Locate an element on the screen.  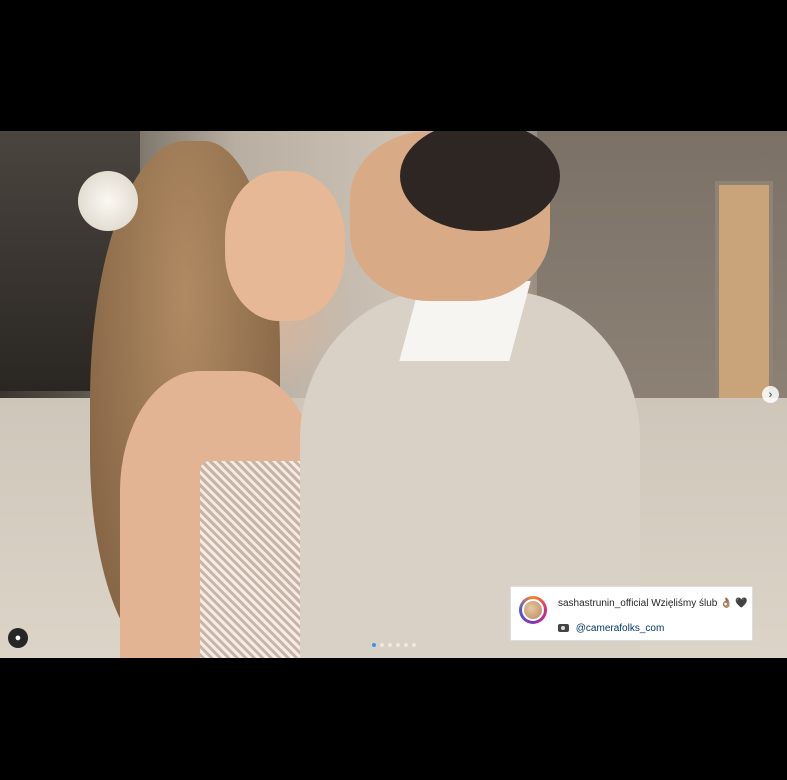
next-photo-button: › is located at coordinates (770, 394).